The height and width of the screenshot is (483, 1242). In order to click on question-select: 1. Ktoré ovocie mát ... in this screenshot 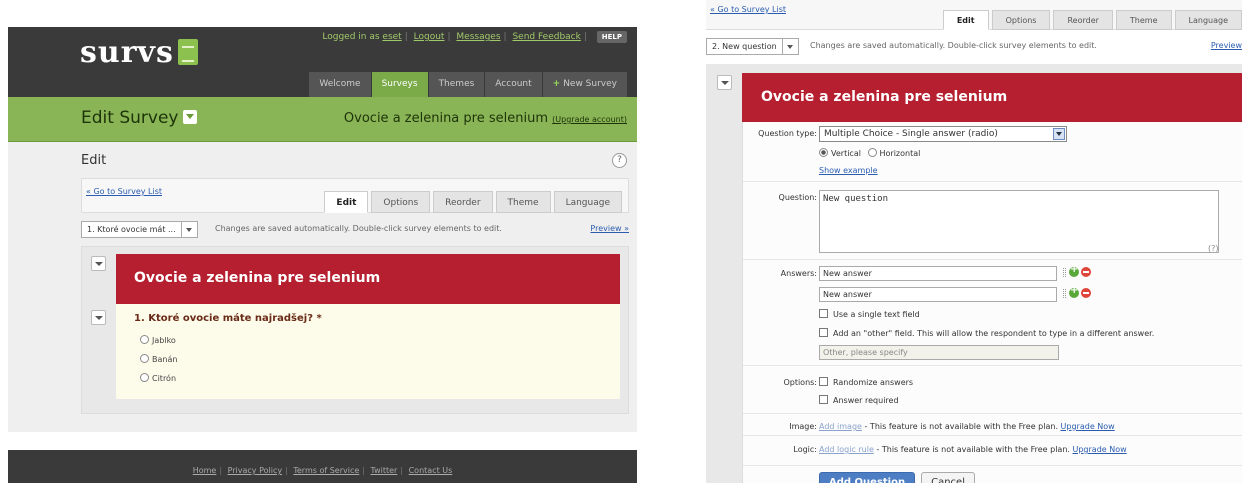, I will do `click(139, 229)`.